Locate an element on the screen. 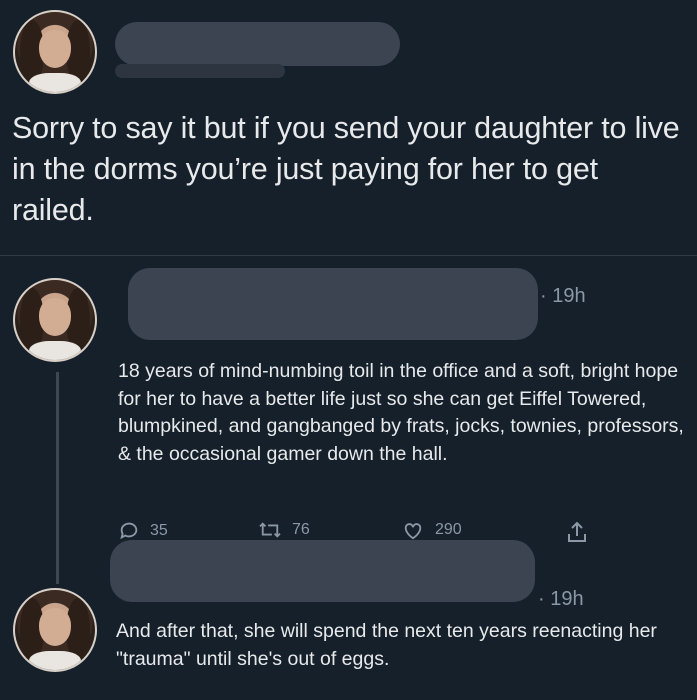 Image resolution: width=697 pixels, height=700 pixels. like-button: 290 is located at coordinates (431, 530).